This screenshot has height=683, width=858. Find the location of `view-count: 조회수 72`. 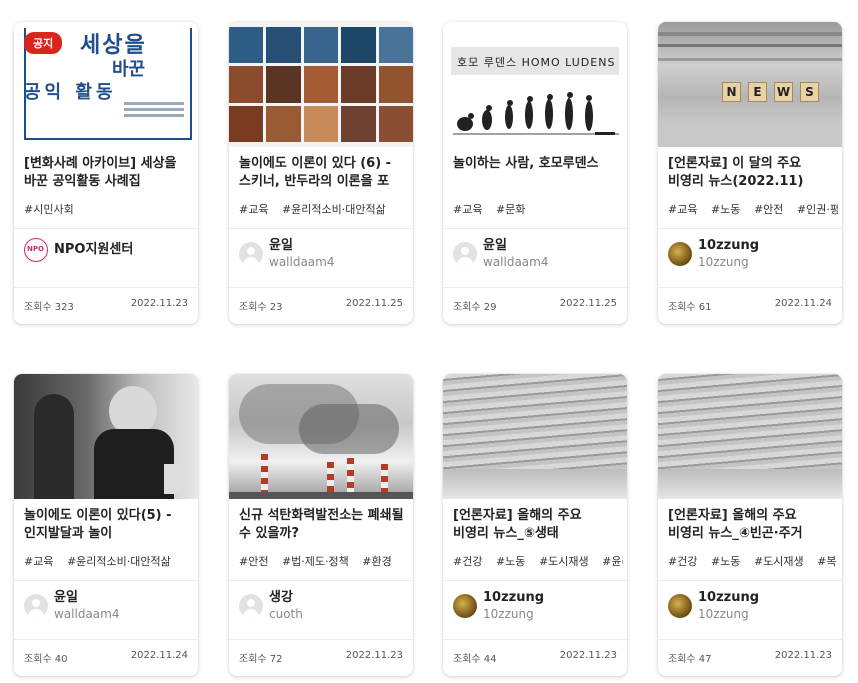

view-count: 조회수 72 is located at coordinates (261, 659).